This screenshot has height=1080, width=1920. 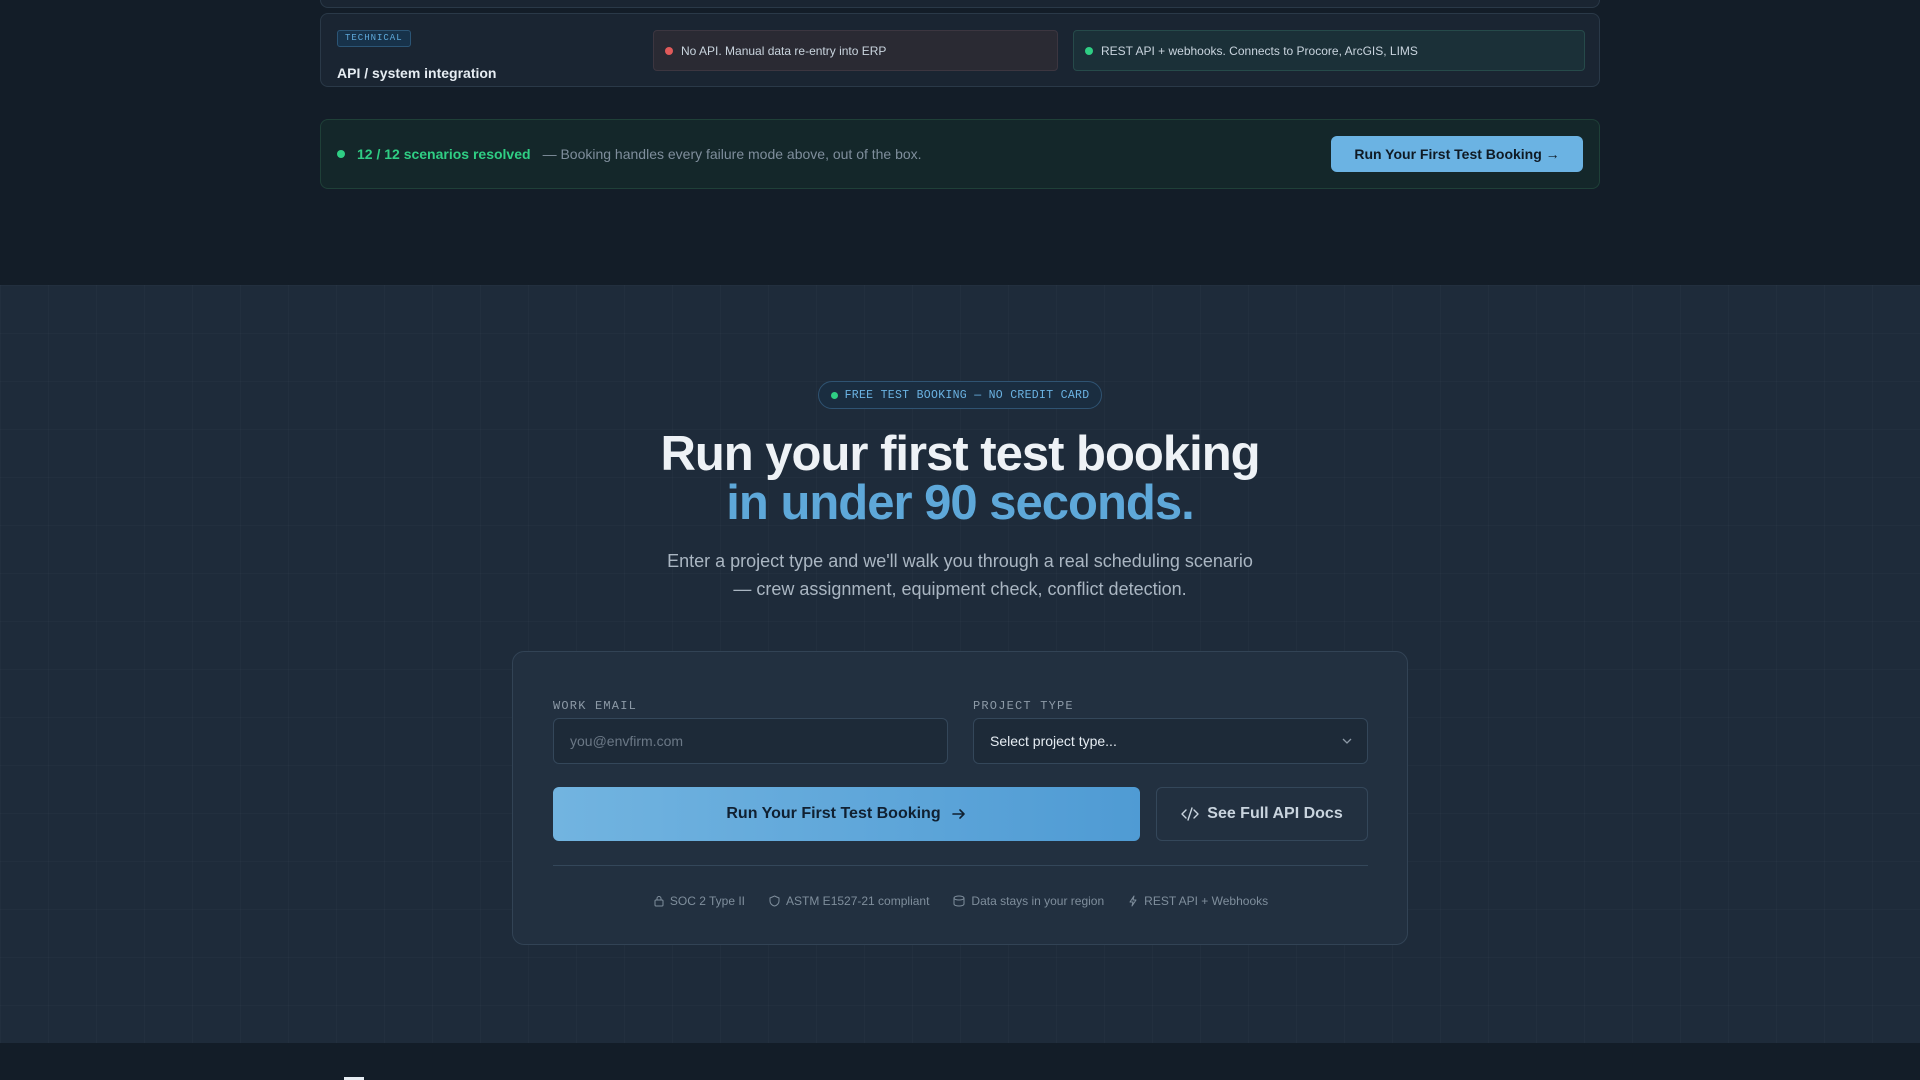 What do you see at coordinates (444, 154) in the screenshot?
I see `resolved-count: 12 / 12 scenarios resolved` at bounding box center [444, 154].